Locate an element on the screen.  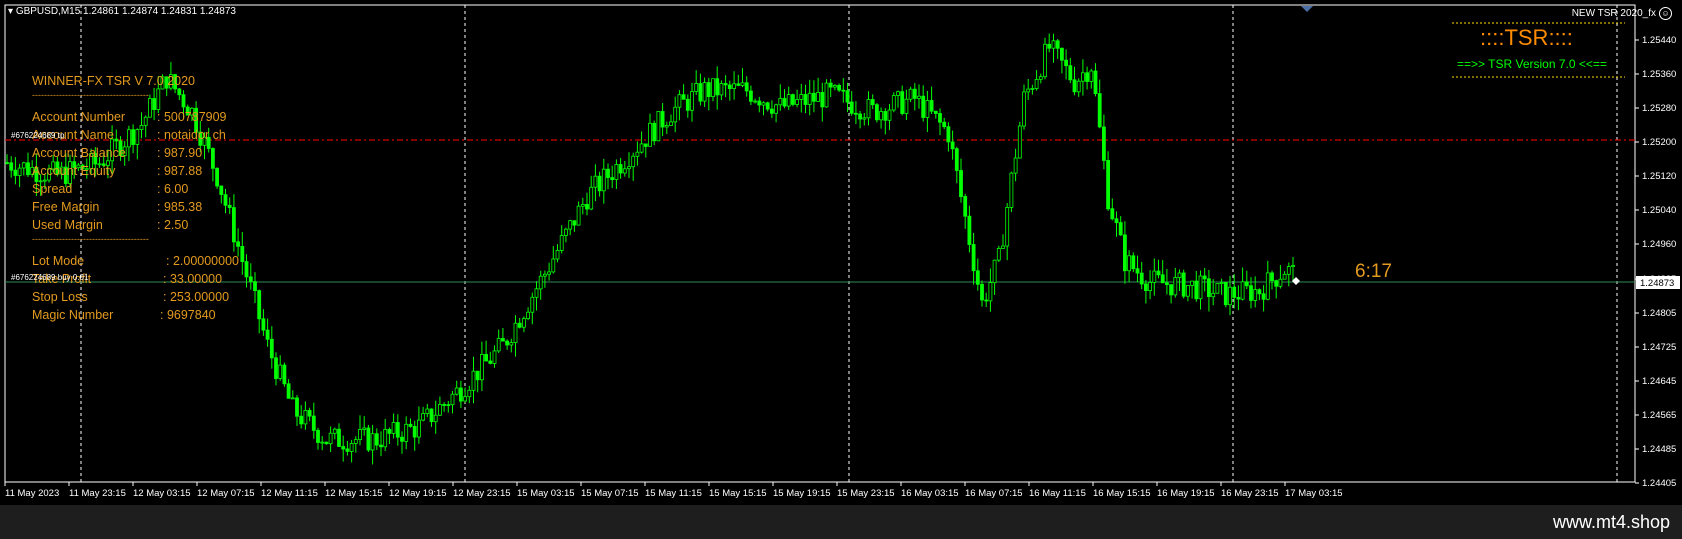
spread-label: Spread is located at coordinates (52, 189).